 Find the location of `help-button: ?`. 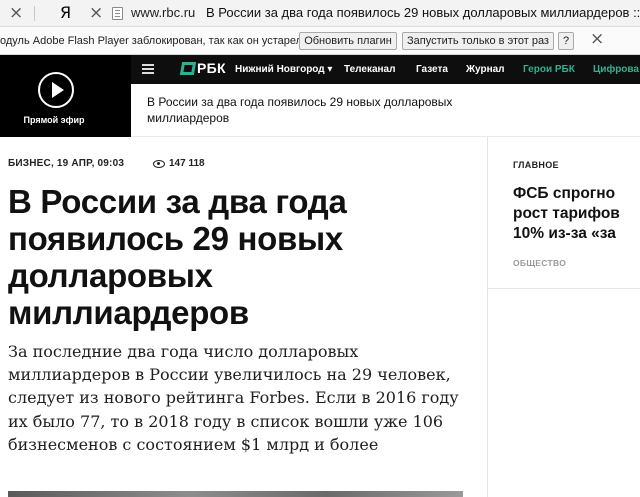

help-button: ? is located at coordinates (566, 41).